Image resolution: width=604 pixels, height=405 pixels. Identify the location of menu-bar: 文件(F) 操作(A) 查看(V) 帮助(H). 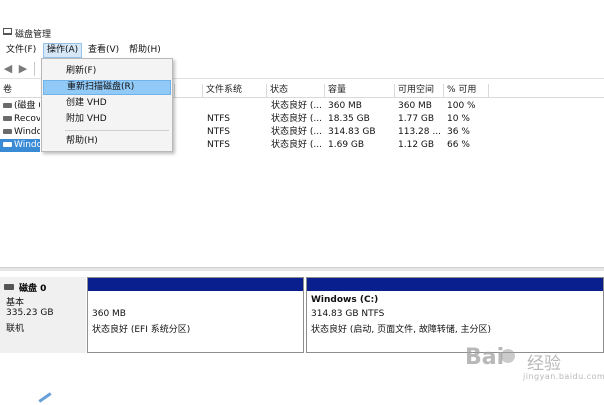
(302, 50).